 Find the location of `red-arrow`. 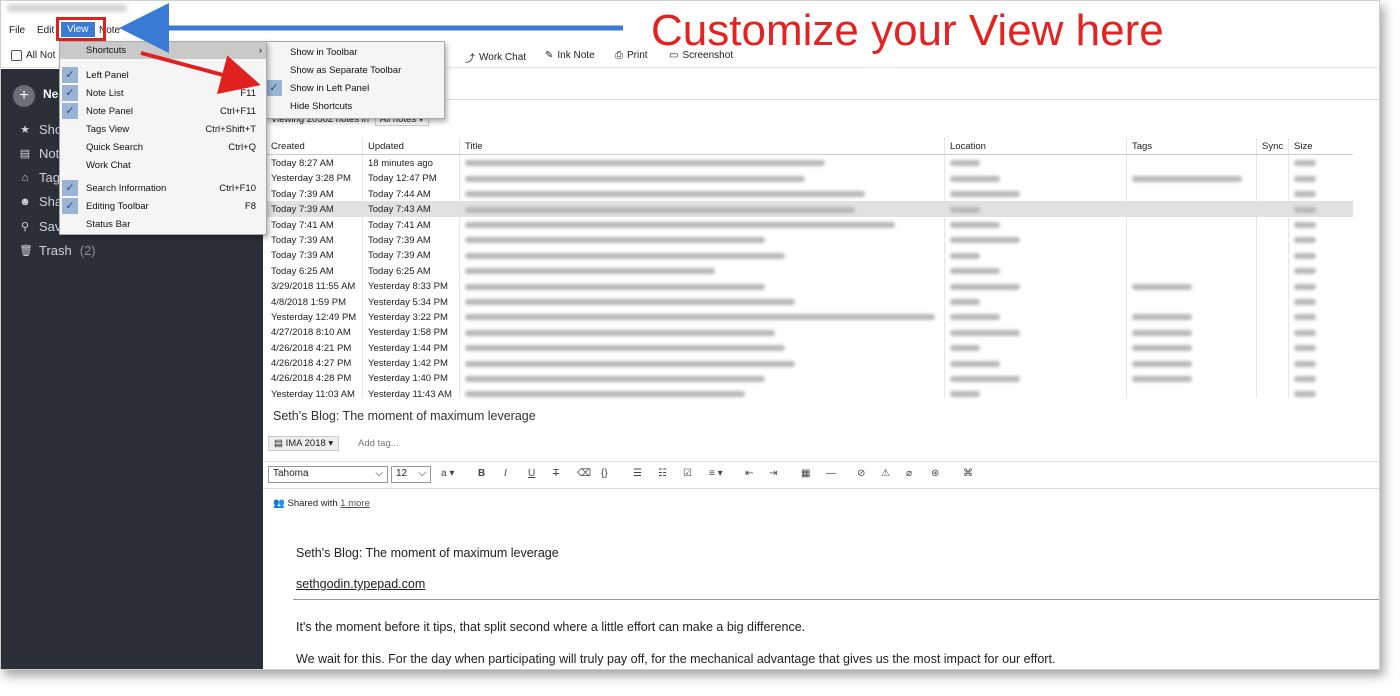

red-arrow is located at coordinates (200, 73).